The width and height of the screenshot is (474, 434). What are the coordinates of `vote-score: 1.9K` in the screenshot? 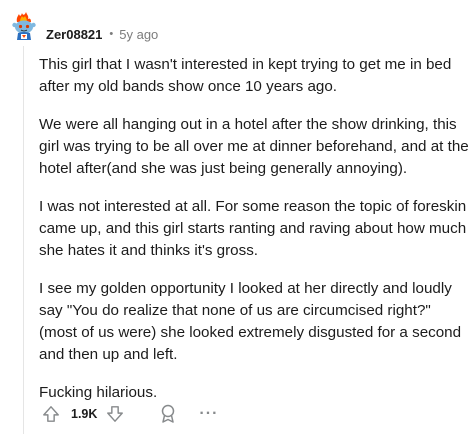 It's located at (84, 414).